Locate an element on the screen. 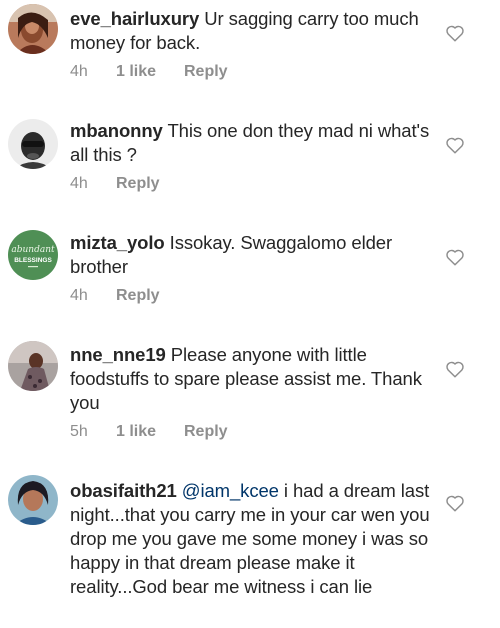 This screenshot has height=628, width=500. comment-meta: 4h 1 like Reply is located at coordinates (149, 72).